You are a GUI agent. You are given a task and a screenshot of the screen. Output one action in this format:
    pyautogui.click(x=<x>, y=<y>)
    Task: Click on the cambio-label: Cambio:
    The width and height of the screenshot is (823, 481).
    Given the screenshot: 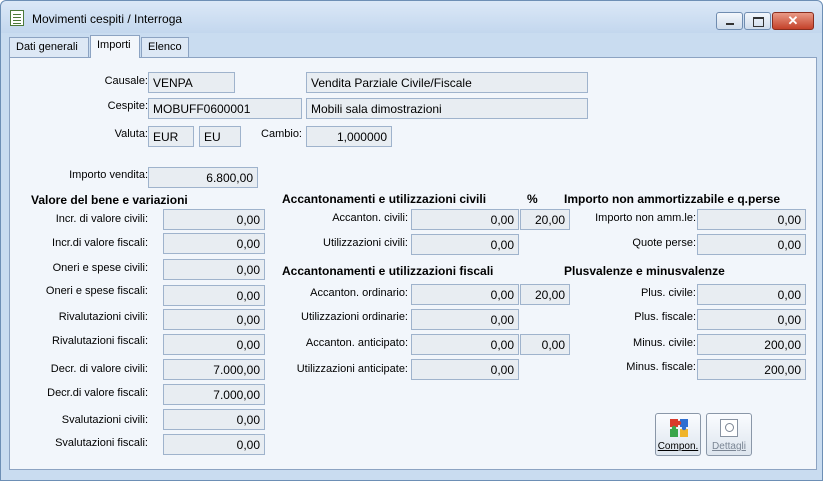 What is the action you would take?
    pyautogui.click(x=281, y=134)
    